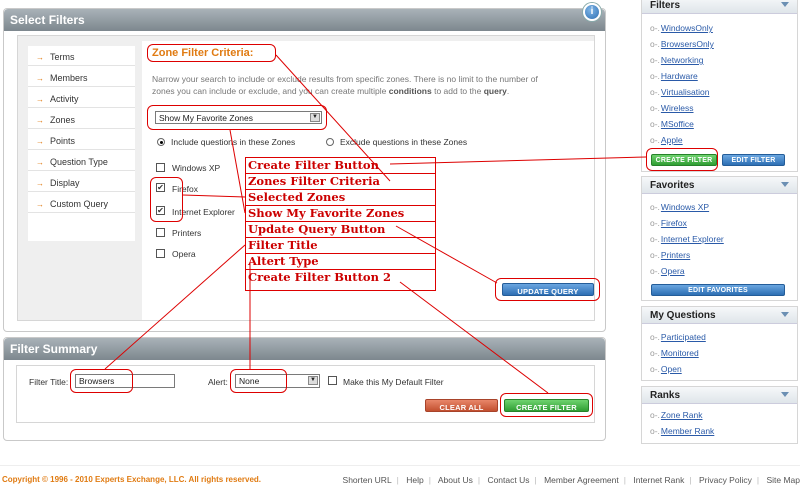 Image resolution: width=800 pixels, height=485 pixels. I want to click on nav-item-zones: → Zones, so click(81, 119).